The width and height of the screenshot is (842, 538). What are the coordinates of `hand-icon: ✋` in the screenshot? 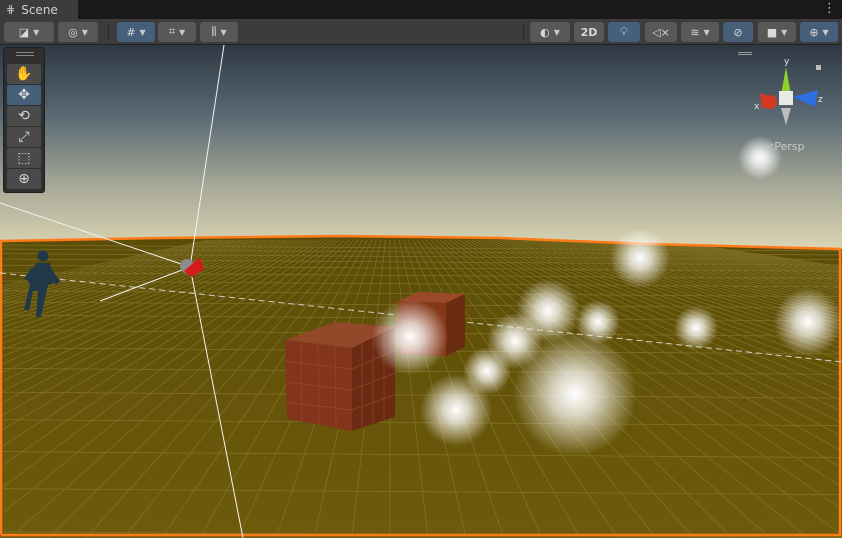 It's located at (24, 74).